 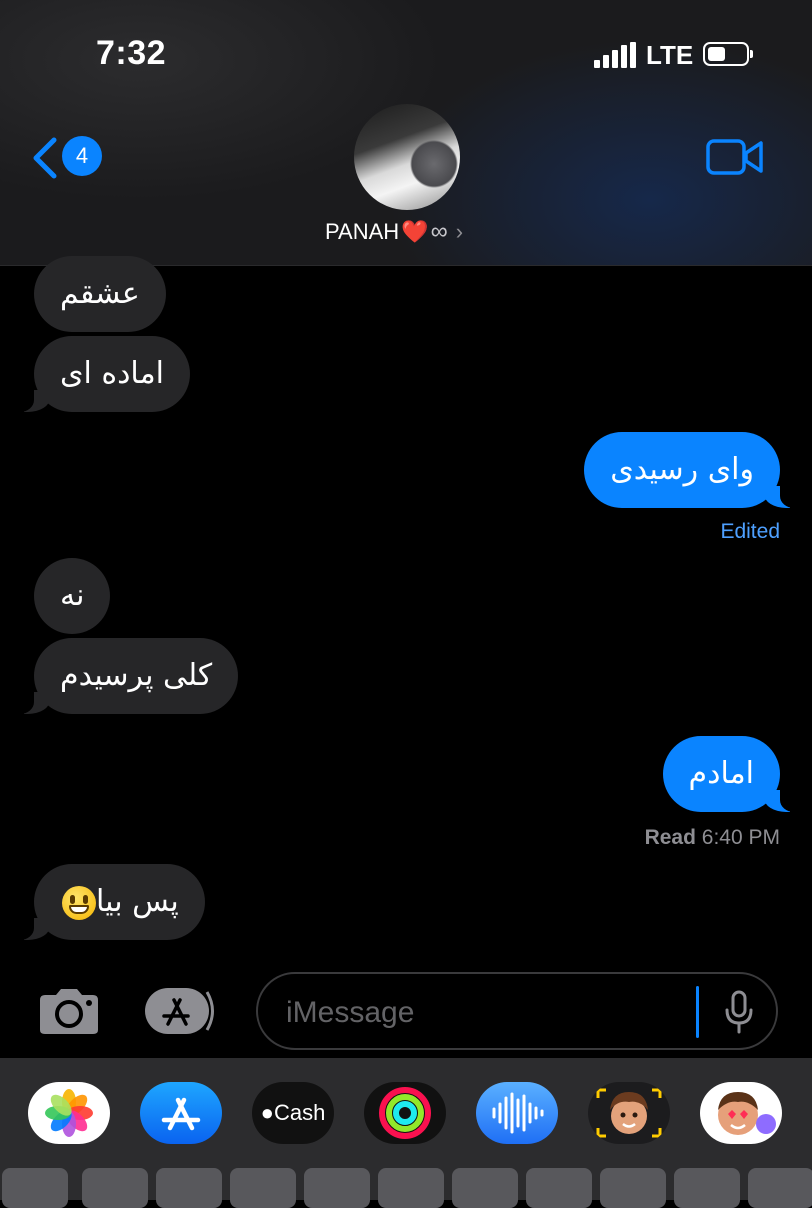 I want to click on edited-label: Edited, so click(x=750, y=532).